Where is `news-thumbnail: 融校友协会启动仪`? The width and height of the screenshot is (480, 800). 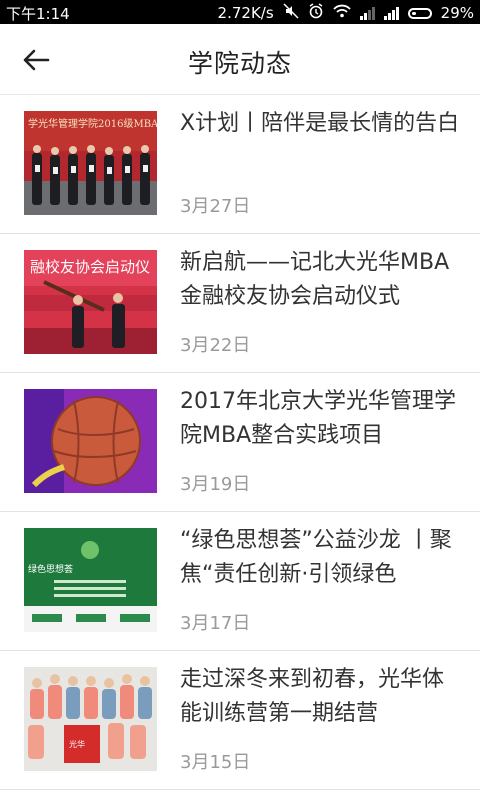
news-thumbnail: 融校友协会启动仪 is located at coordinates (90, 302).